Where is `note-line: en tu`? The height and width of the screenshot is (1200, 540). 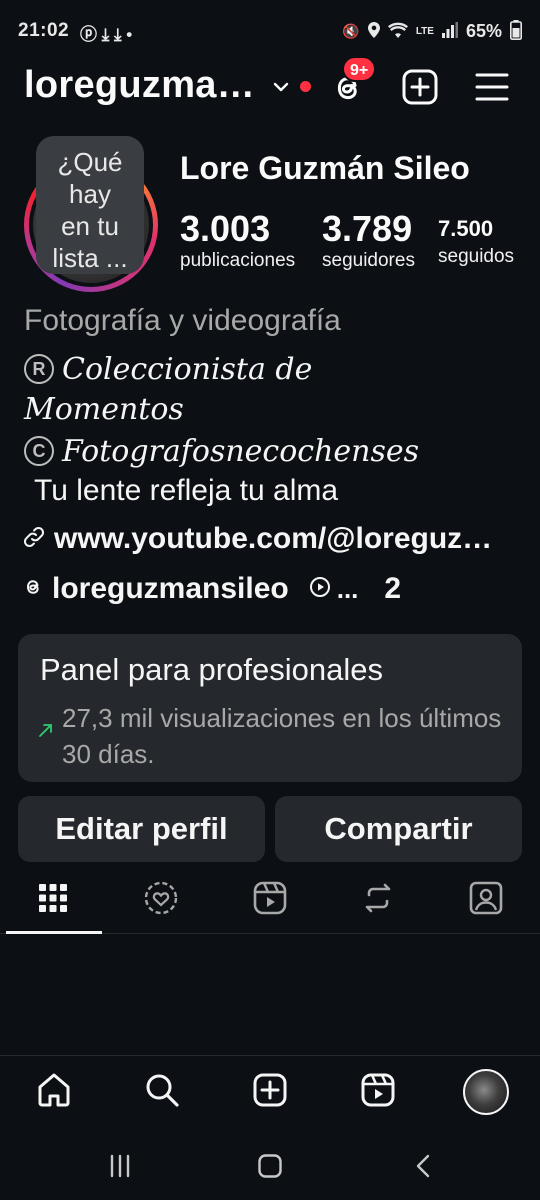 note-line: en tu is located at coordinates (90, 226).